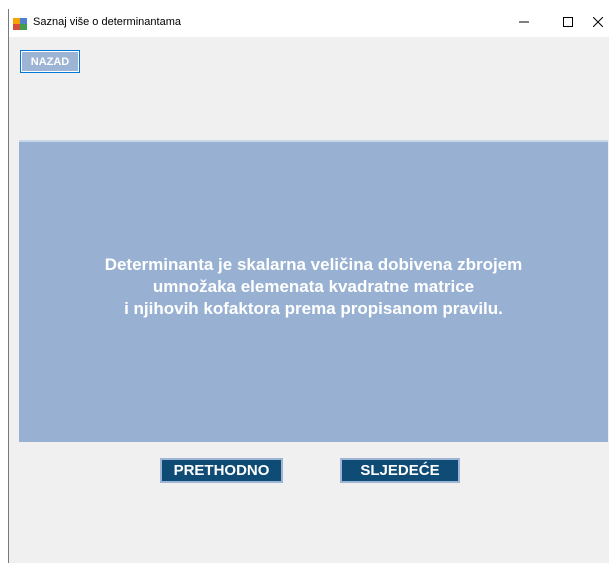  I want to click on close-icon, so click(598, 23).